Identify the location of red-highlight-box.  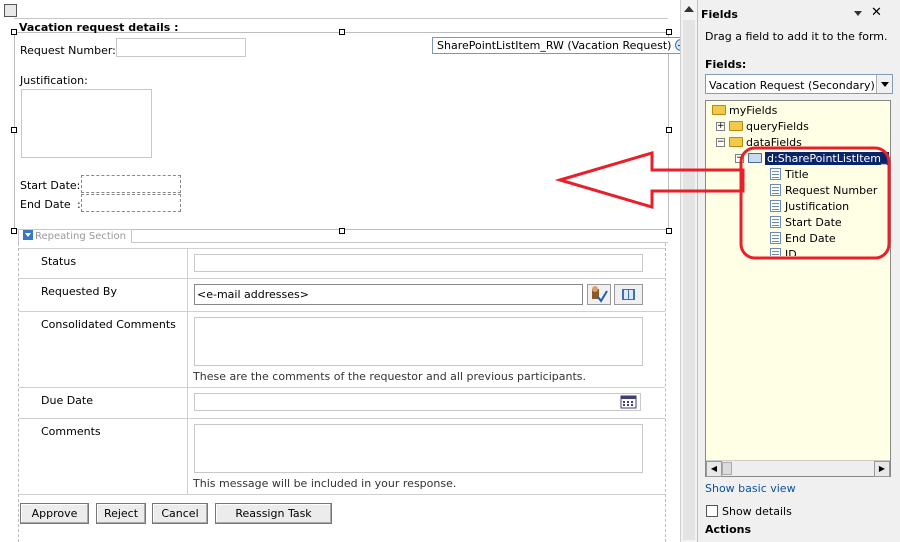
(815, 203).